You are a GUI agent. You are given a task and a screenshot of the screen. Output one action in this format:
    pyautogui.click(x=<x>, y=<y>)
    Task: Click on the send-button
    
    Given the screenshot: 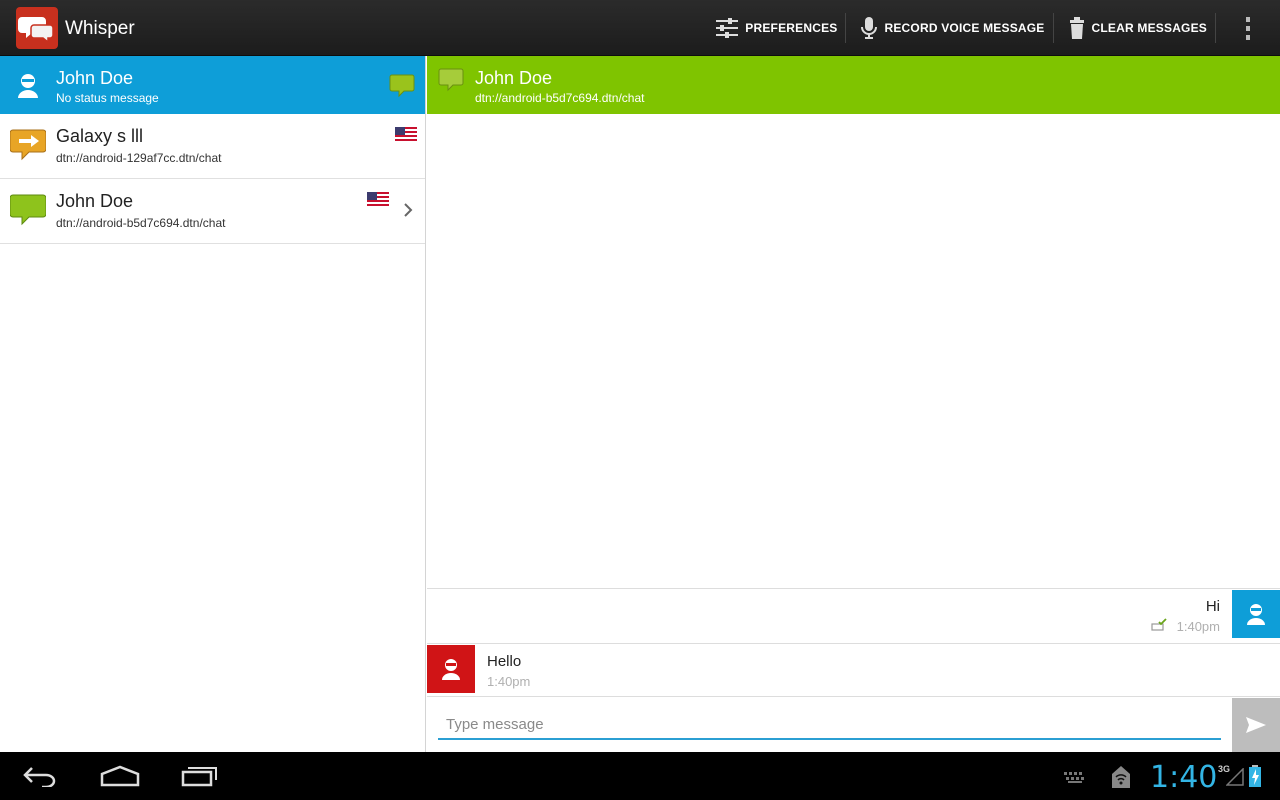 What is the action you would take?
    pyautogui.click(x=1256, y=725)
    